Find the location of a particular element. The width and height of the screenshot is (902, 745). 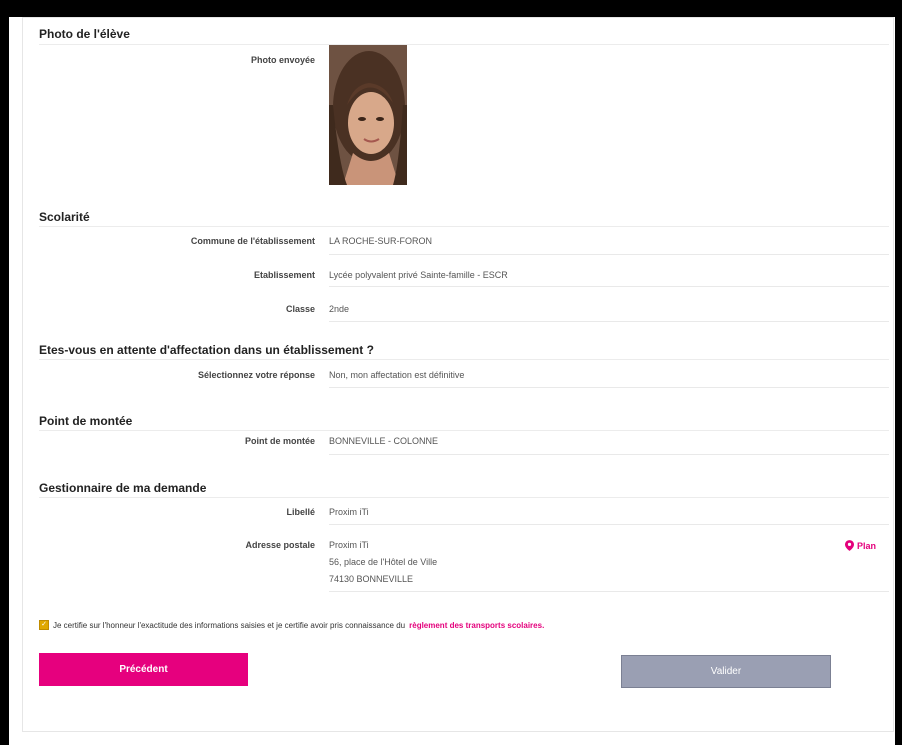

section-title-school: Scolarité is located at coordinates (64, 217).